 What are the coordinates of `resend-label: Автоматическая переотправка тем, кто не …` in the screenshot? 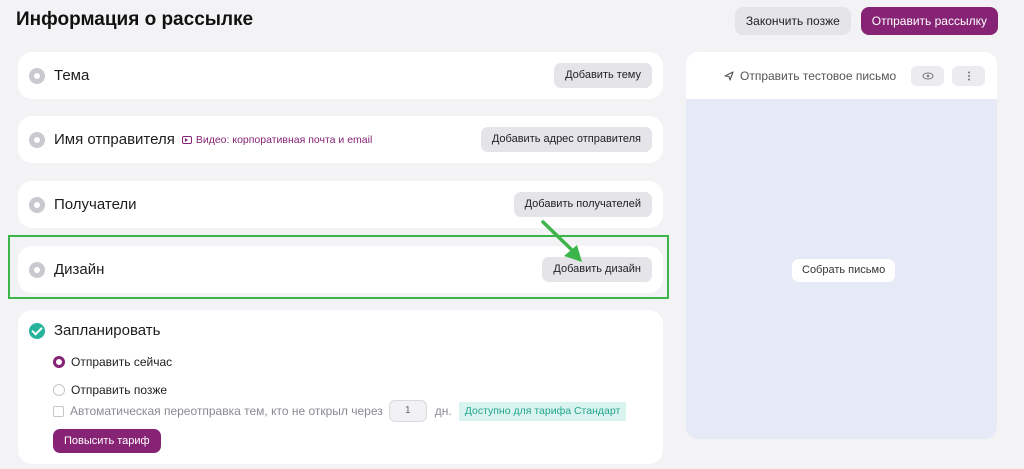 It's located at (226, 411).